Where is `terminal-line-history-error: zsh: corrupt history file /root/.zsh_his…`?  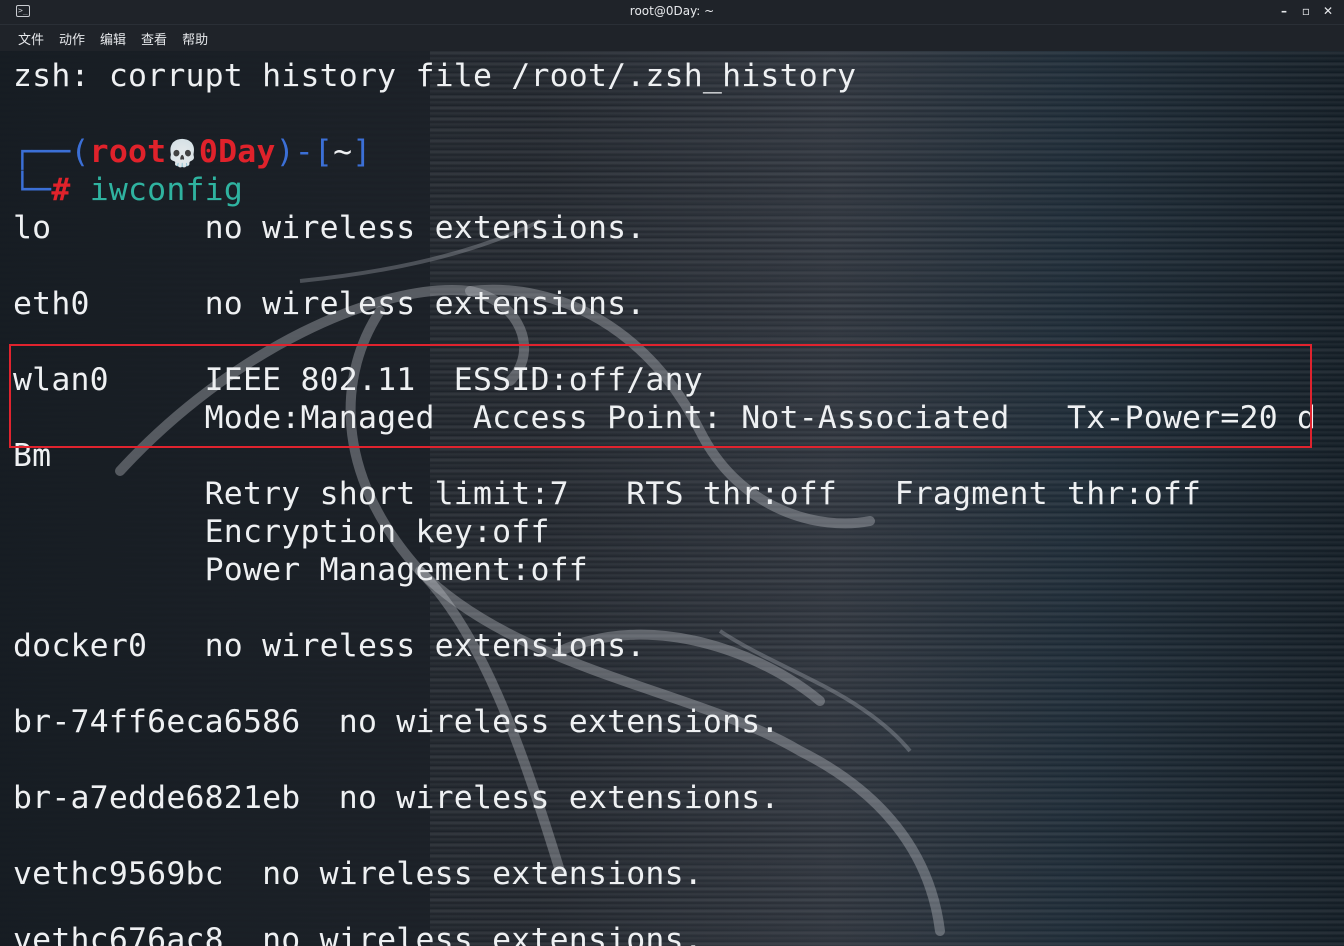
terminal-line-history-error: zsh: corrupt history file /root/.zsh_his… is located at coordinates (435, 76).